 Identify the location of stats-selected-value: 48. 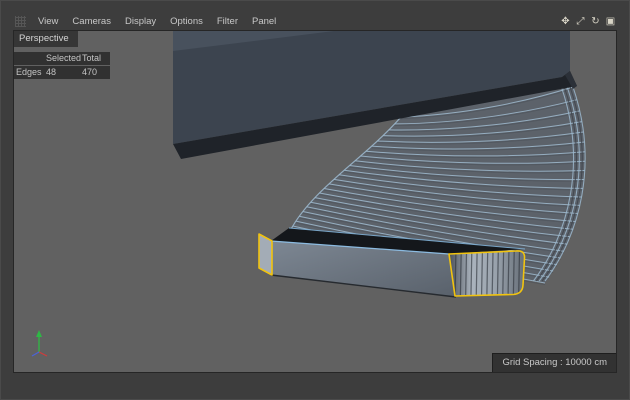
(51, 72).